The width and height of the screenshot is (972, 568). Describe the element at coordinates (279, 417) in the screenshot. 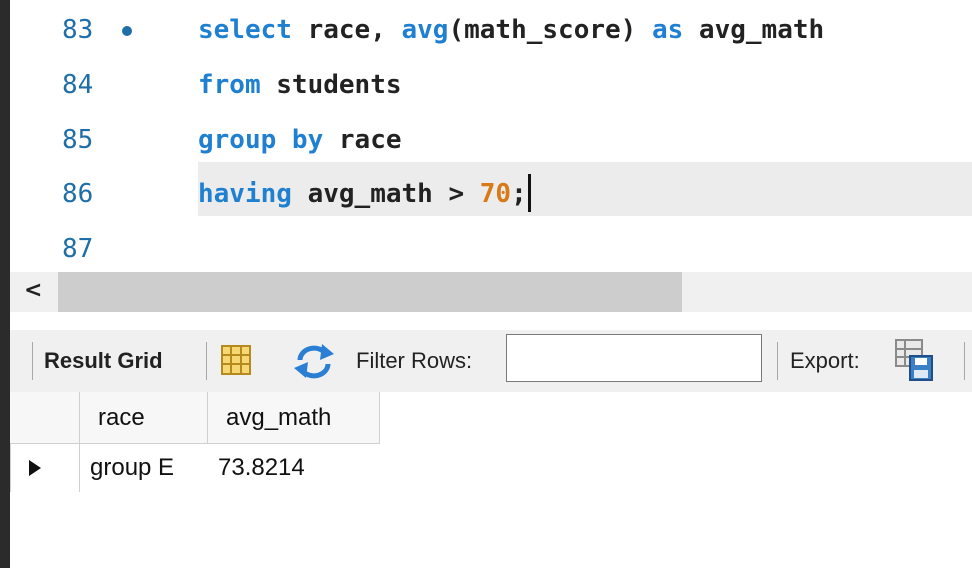

I see `column-header-label: avg_math` at that location.